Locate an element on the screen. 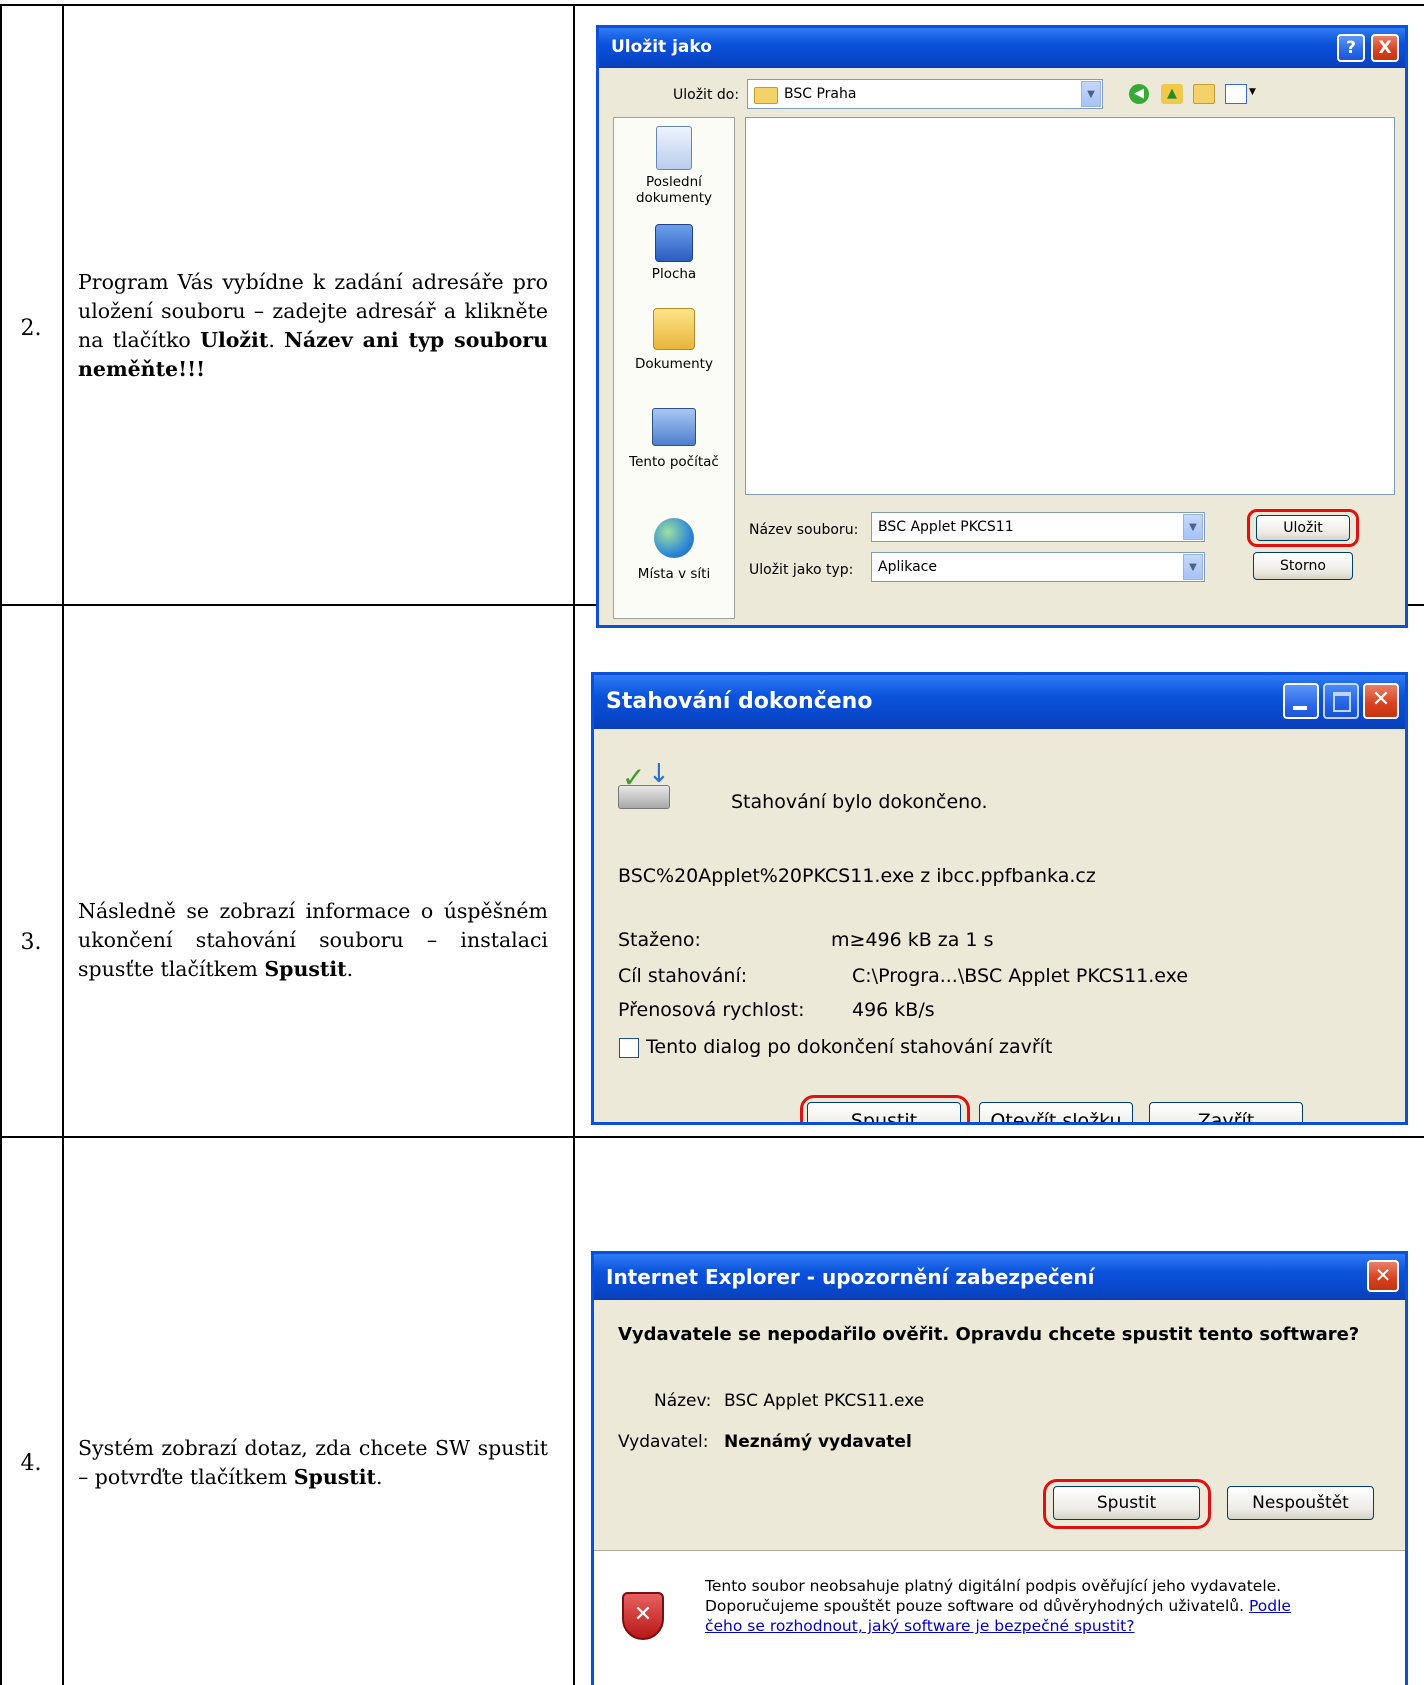 This screenshot has height=1685, width=1424. name-value: BSC Applet PKCS11.exe is located at coordinates (824, 1401).